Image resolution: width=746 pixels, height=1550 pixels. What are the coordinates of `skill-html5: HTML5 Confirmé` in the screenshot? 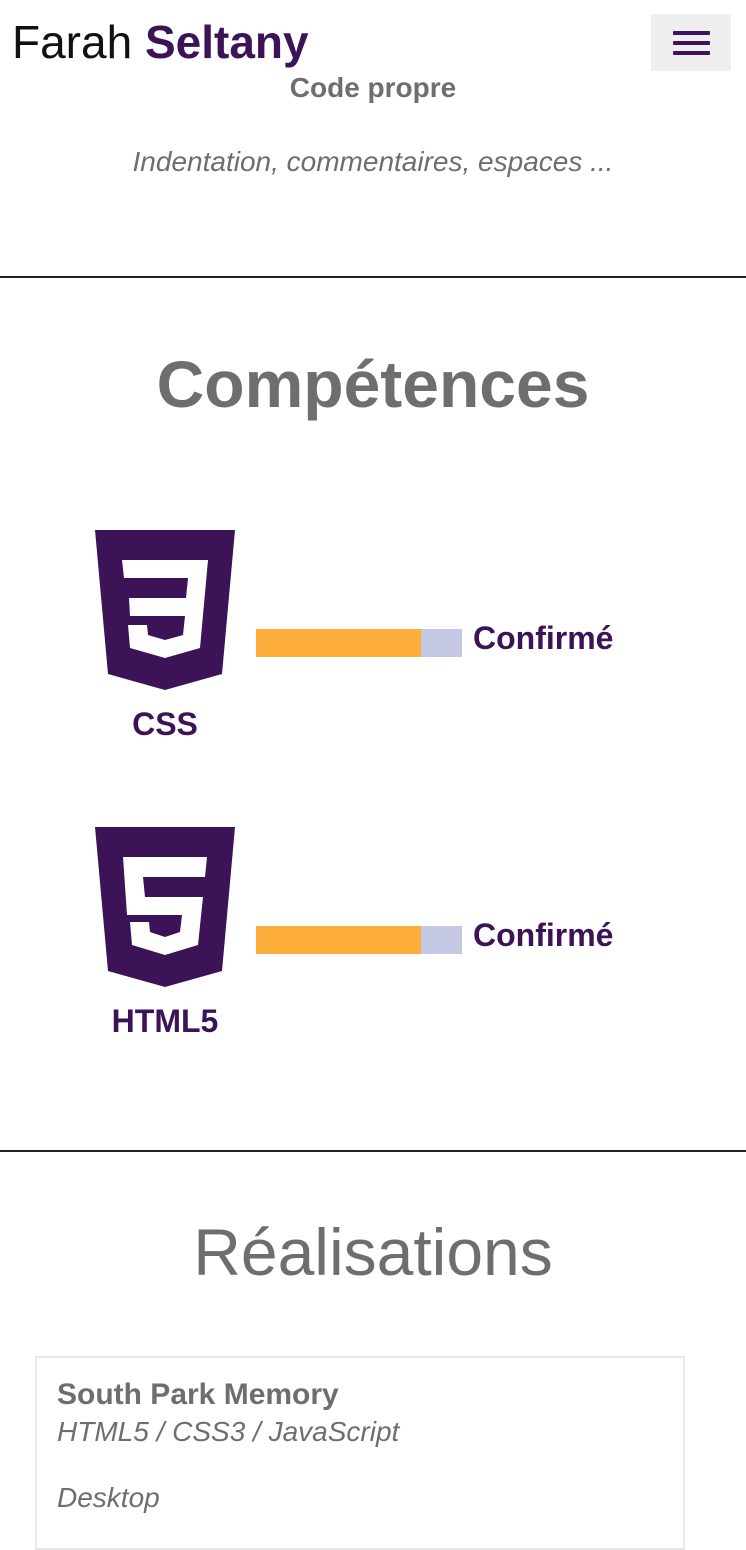 It's located at (373, 937).